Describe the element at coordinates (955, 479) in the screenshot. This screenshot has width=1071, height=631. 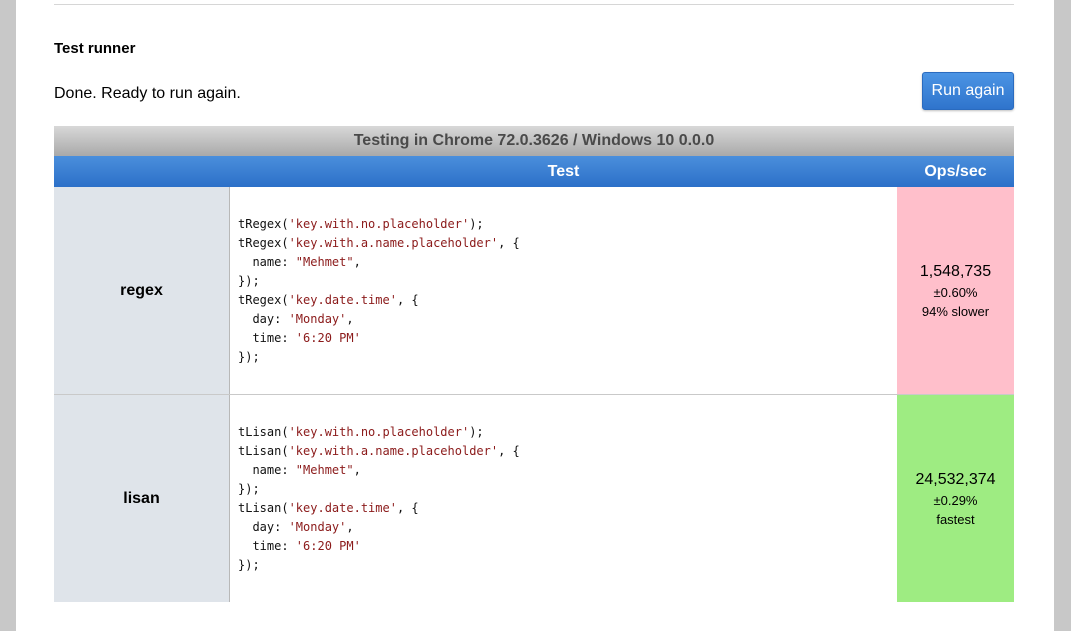
I see `ops-value: 24,532,374` at that location.